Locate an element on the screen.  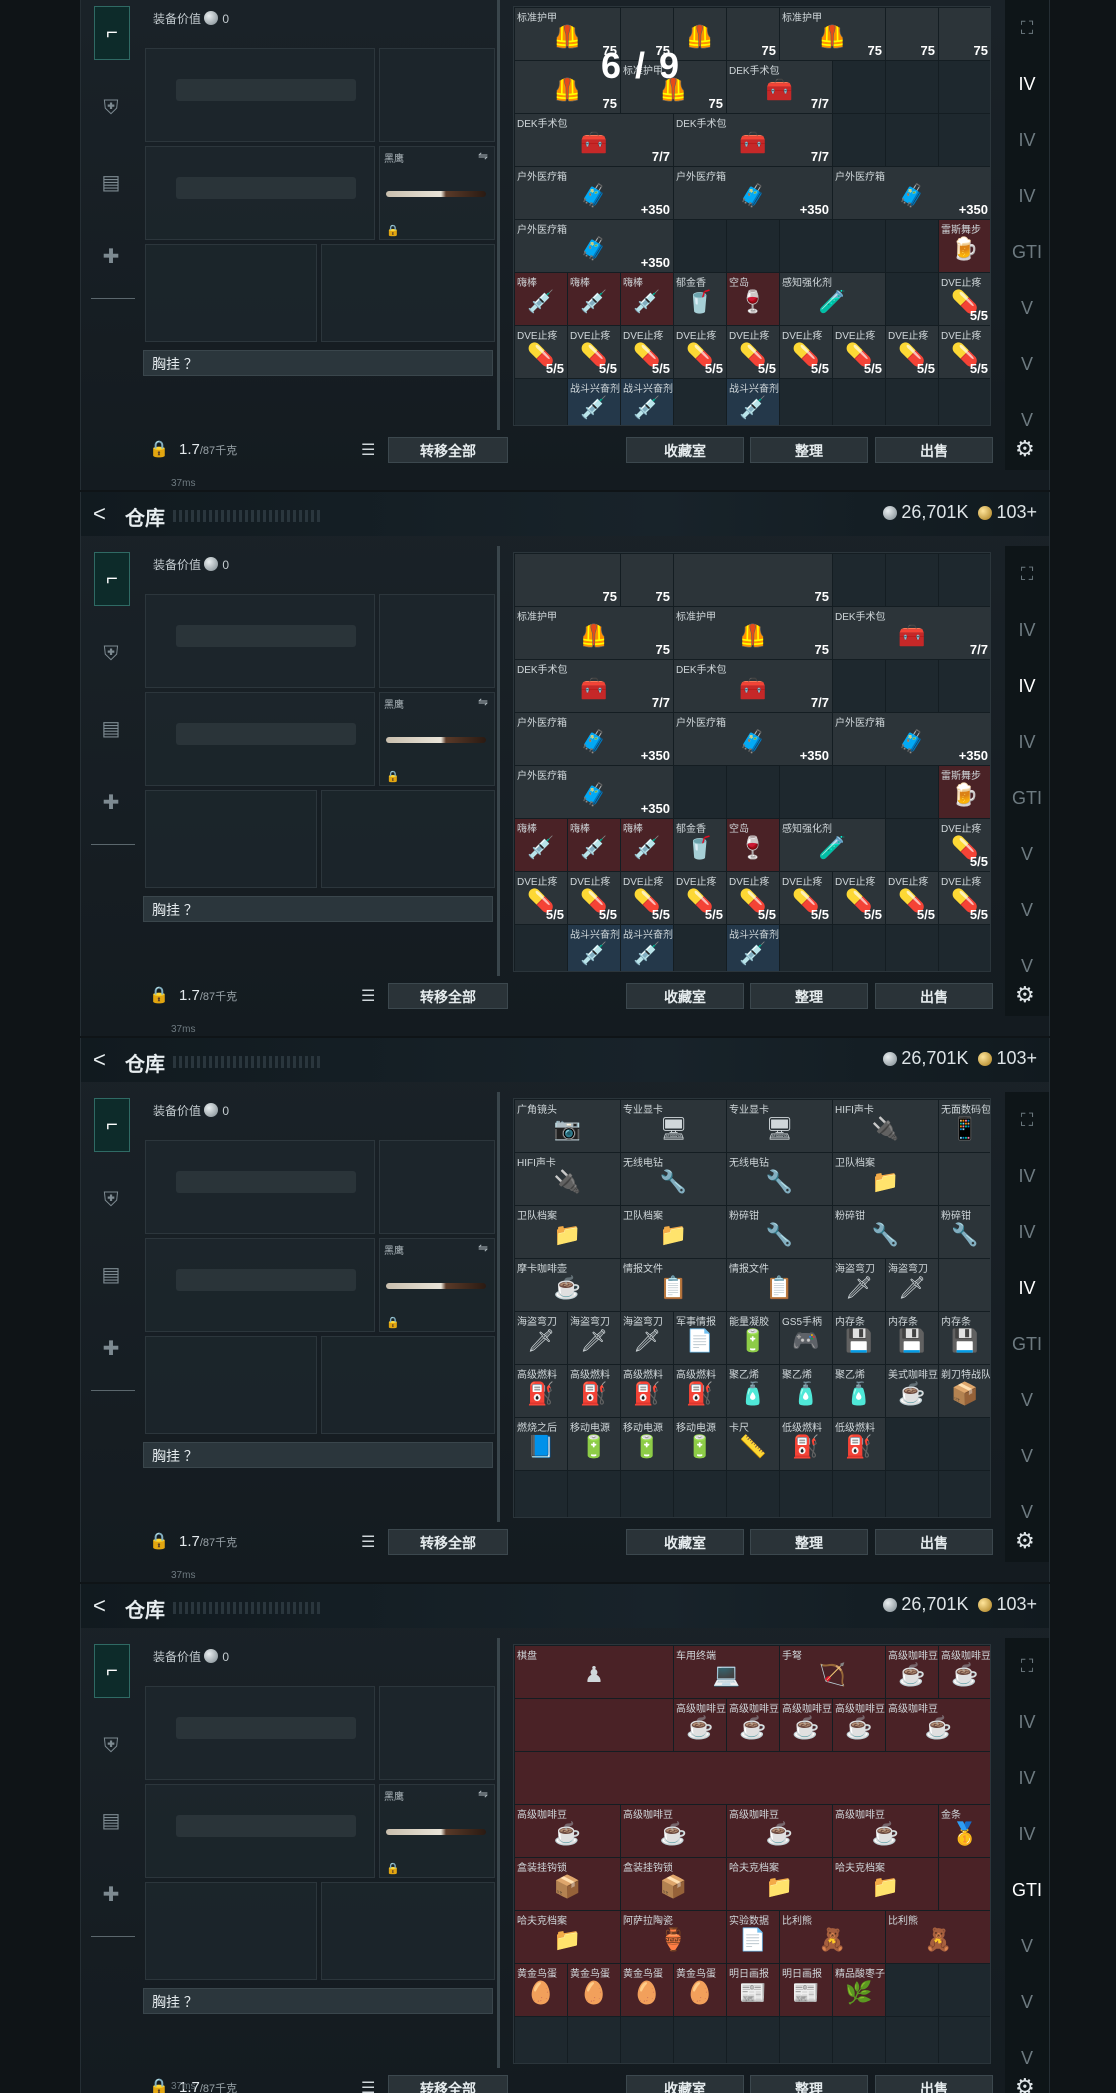
stash-item: 手弩 🏹 is located at coordinates (832, 1672).